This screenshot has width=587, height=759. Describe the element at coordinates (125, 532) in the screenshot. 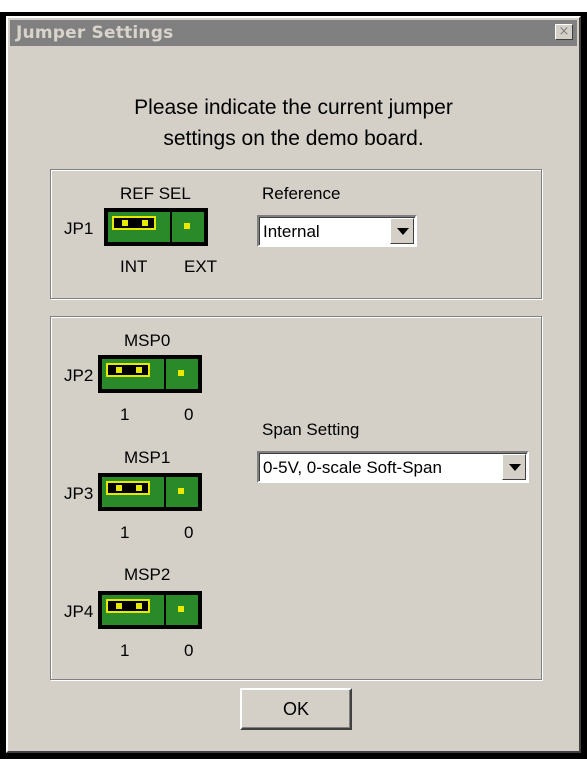

I see `jp3-left-label: 1` at that location.